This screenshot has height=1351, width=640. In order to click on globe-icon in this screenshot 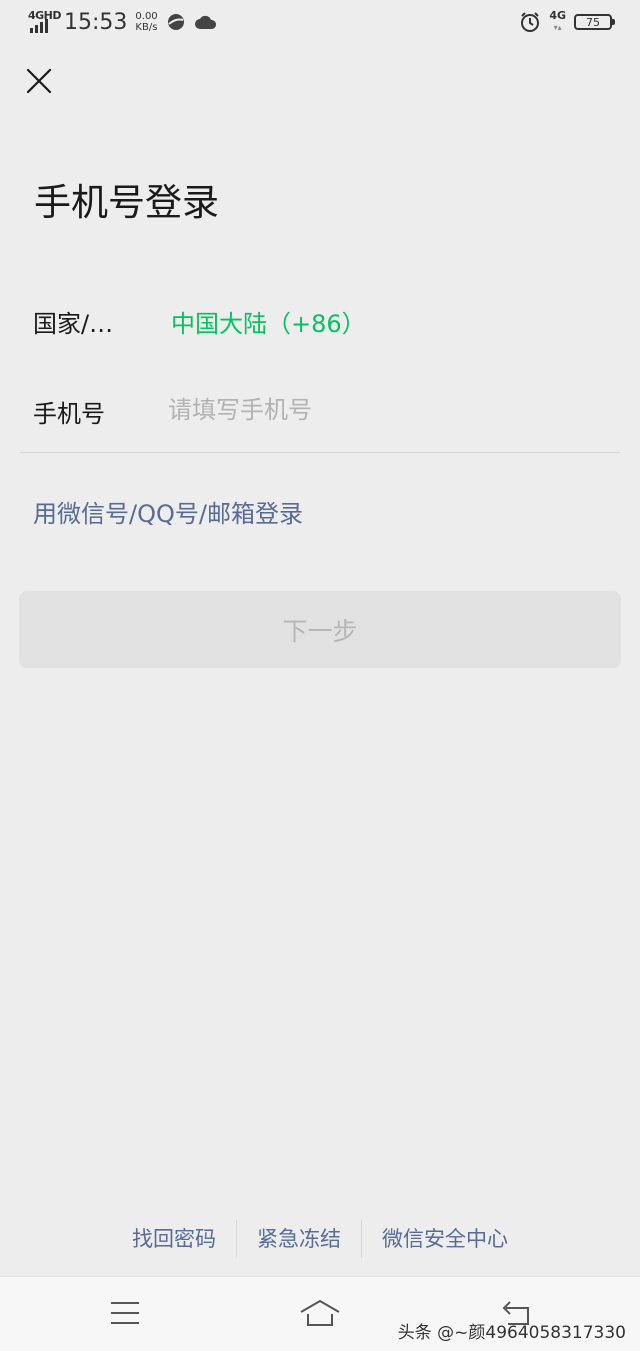, I will do `click(175, 22)`.